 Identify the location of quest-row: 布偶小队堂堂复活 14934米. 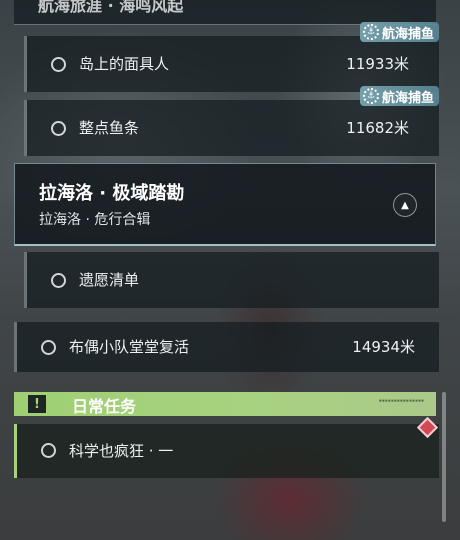
(226, 347).